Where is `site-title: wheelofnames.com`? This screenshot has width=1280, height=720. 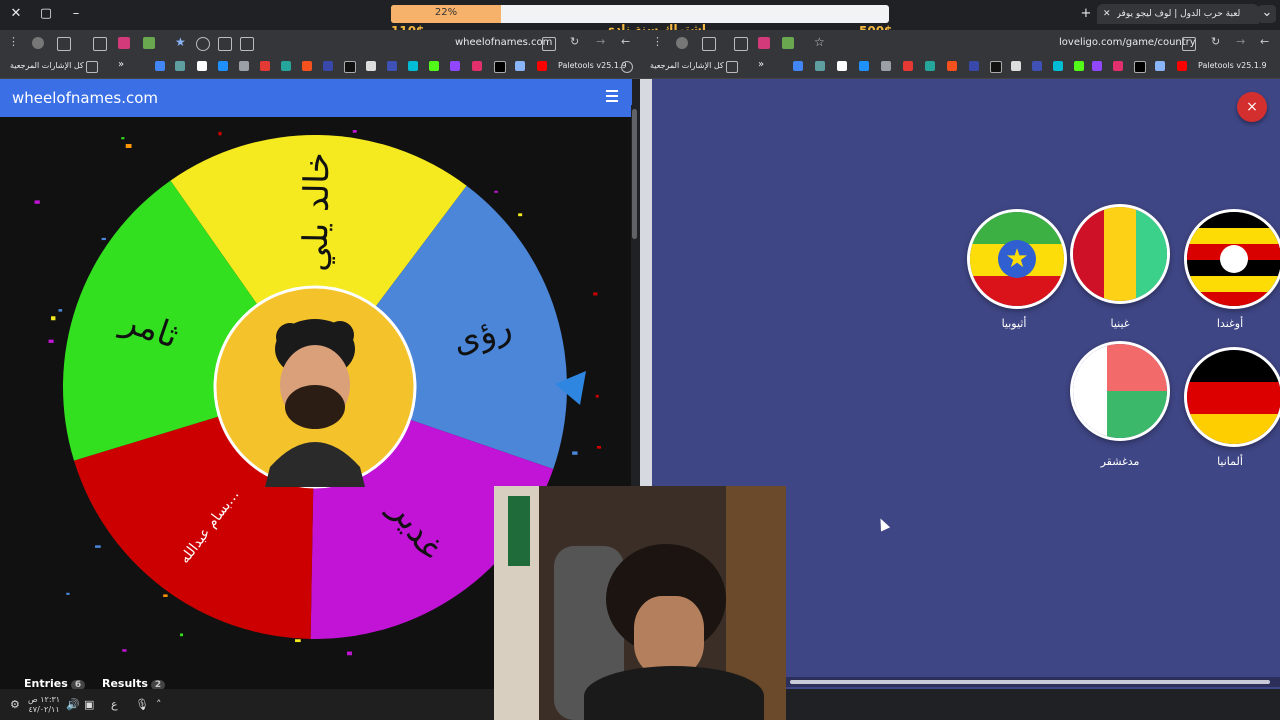
site-title: wheelofnames.com is located at coordinates (85, 98).